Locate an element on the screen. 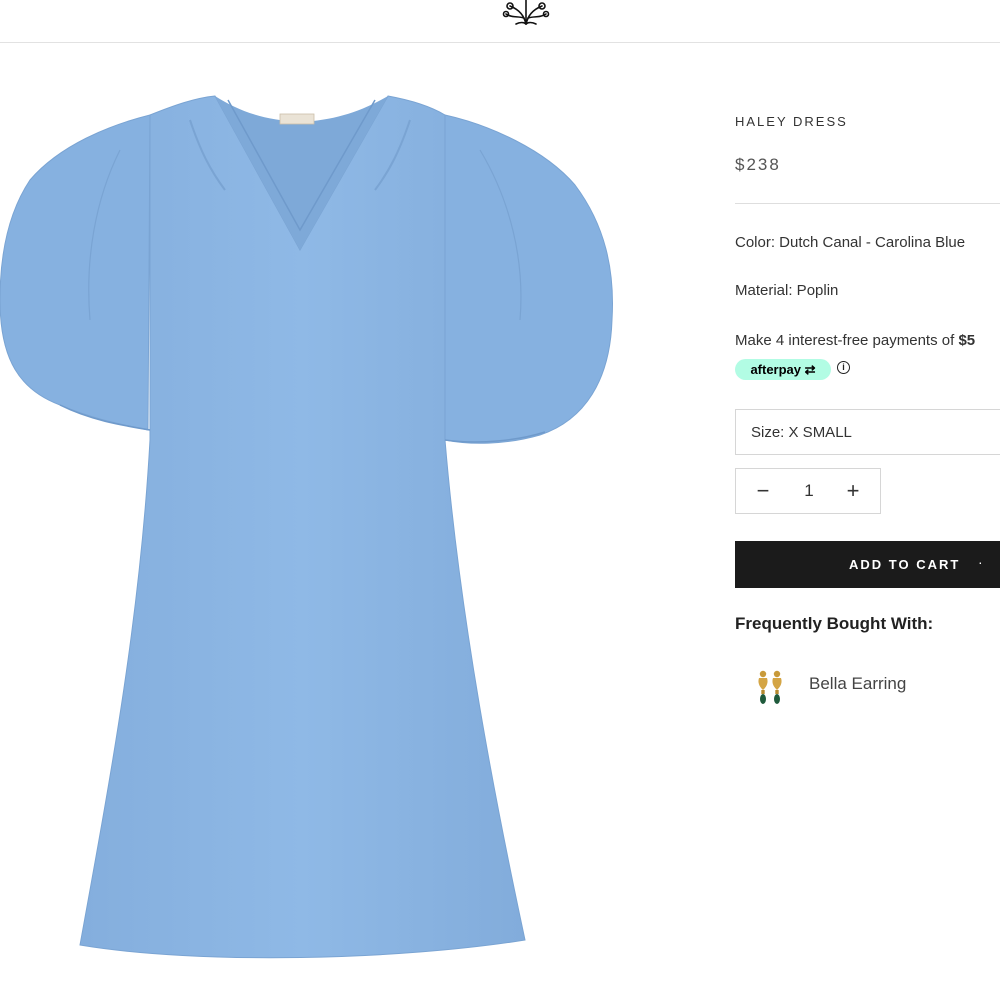 This screenshot has width=1000, height=1000. quantity-stepper: − 1 + is located at coordinates (808, 491).